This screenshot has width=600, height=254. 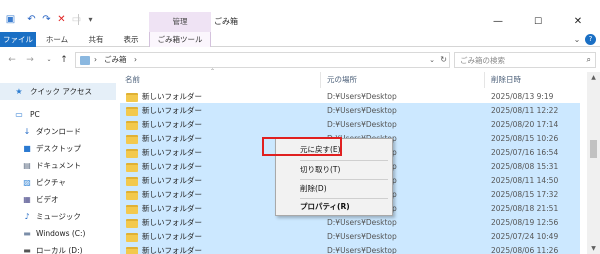 I want to click on refresh-icon: ↻, so click(x=443, y=60).